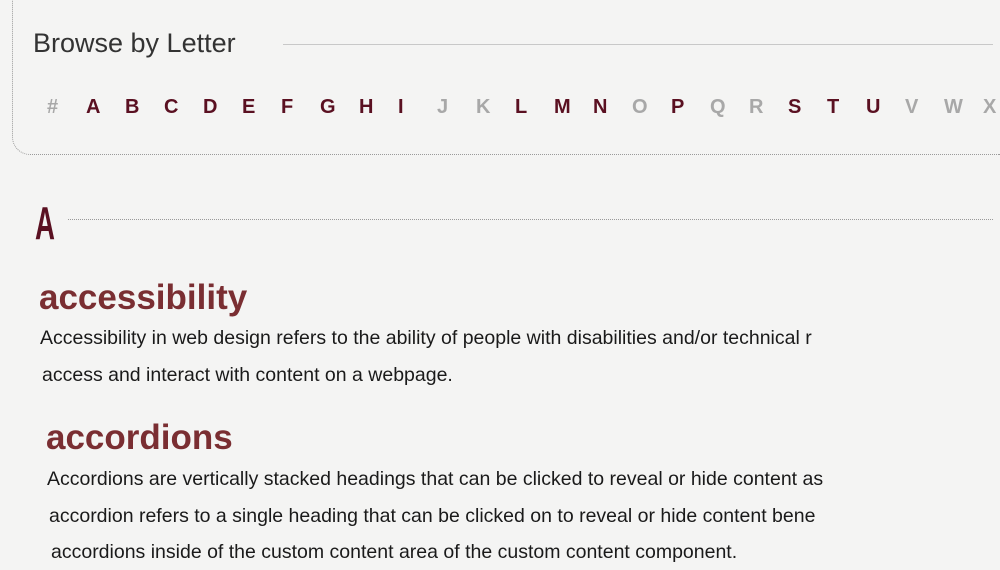 The image size is (1000, 570). Describe the element at coordinates (45, 223) in the screenshot. I see `section-letter-heading: A` at that location.